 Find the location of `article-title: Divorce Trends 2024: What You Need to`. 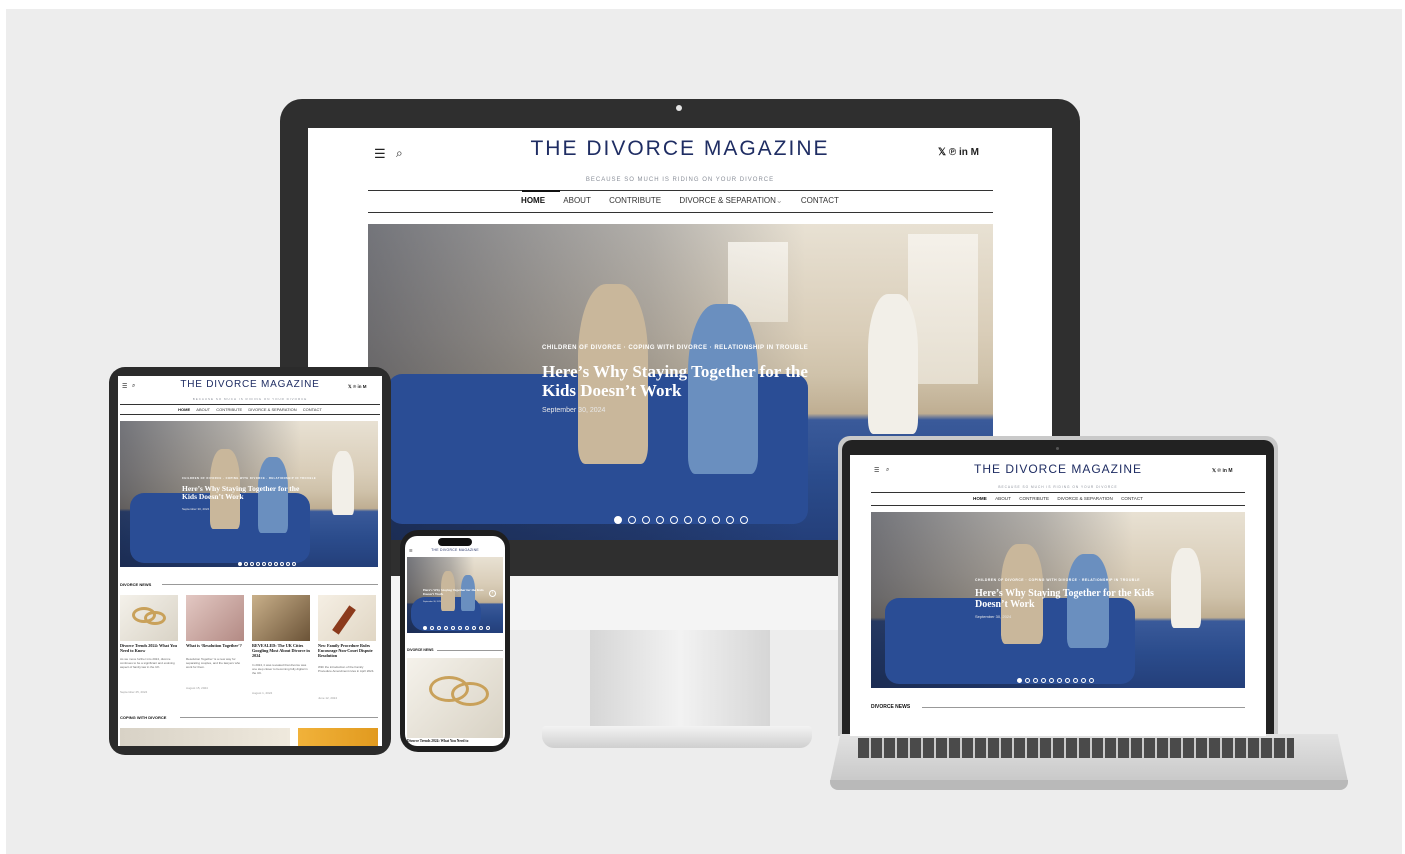

article-title: Divorce Trends 2024: What You Need to is located at coordinates (455, 741).